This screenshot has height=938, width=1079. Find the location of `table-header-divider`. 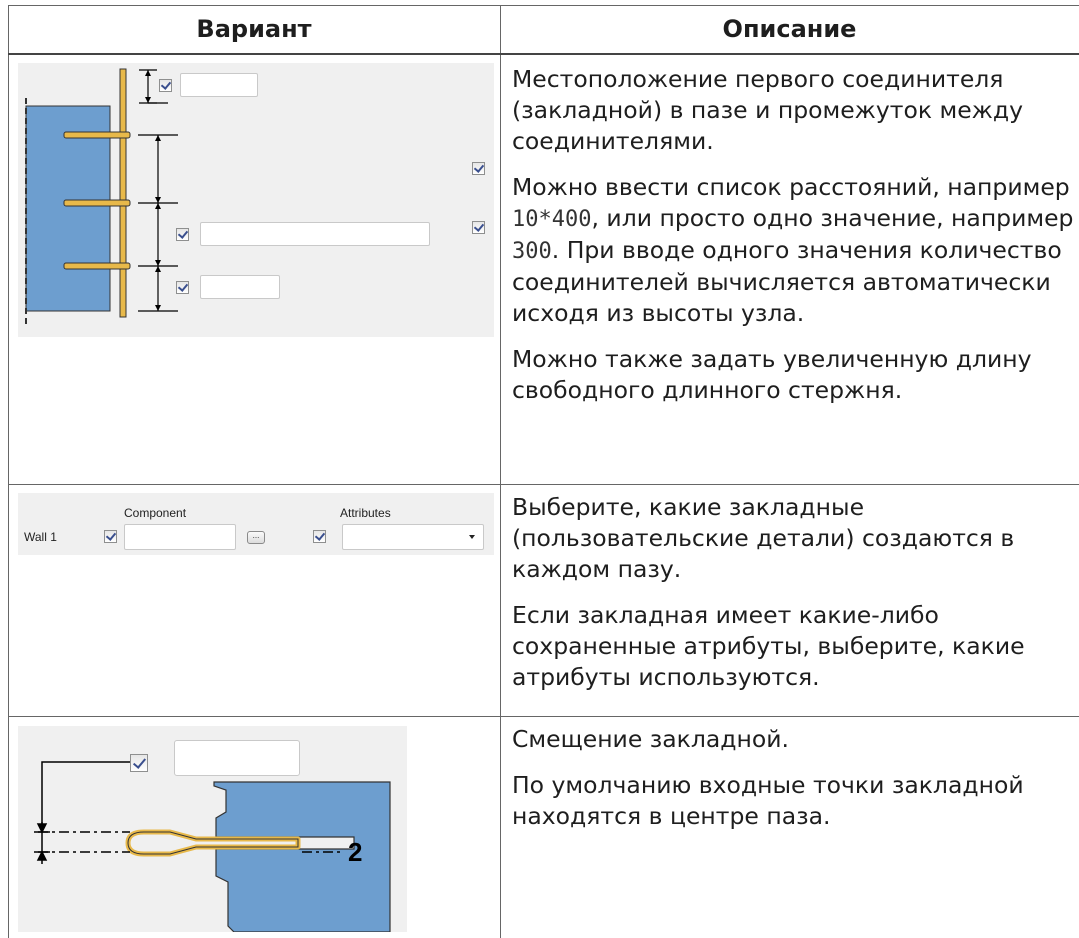

table-header-divider is located at coordinates (543, 54).